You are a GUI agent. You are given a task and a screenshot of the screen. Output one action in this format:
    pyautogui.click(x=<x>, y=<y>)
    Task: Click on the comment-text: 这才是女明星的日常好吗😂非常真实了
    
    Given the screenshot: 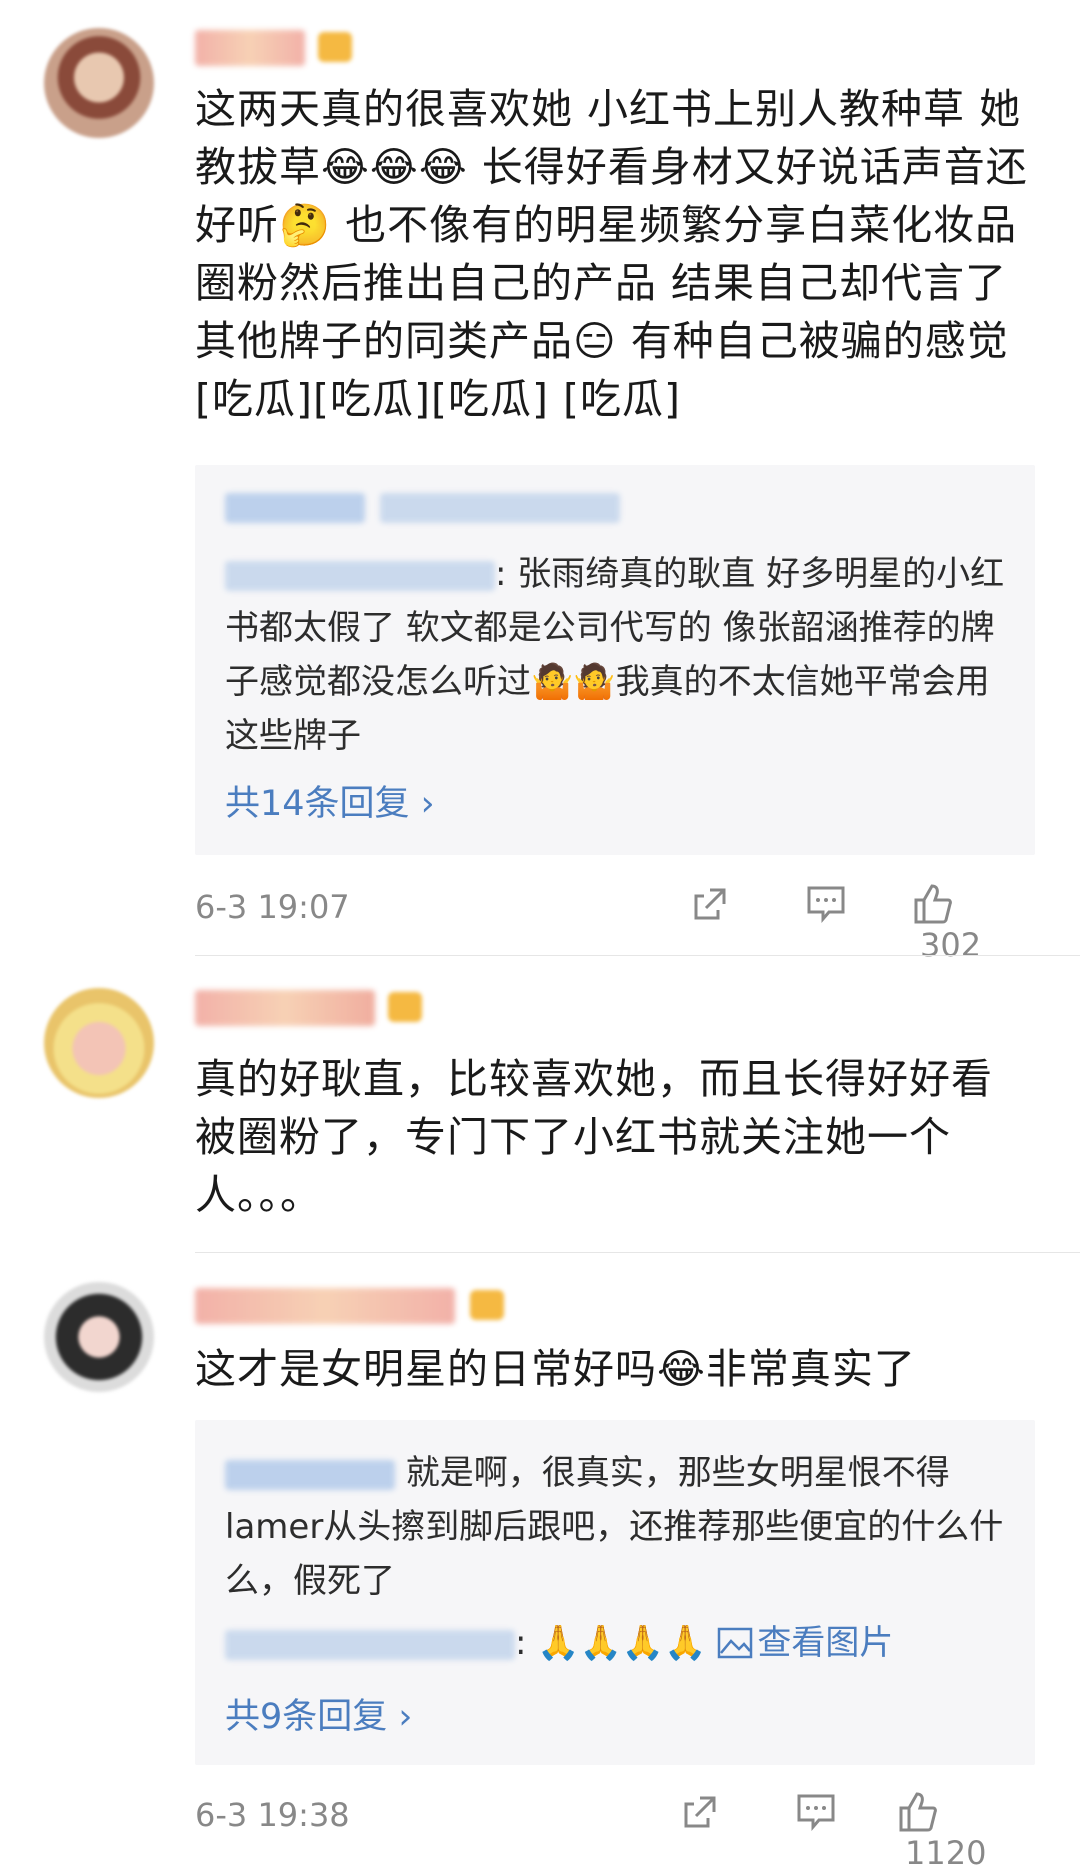 What is the action you would take?
    pyautogui.click(x=555, y=1369)
    